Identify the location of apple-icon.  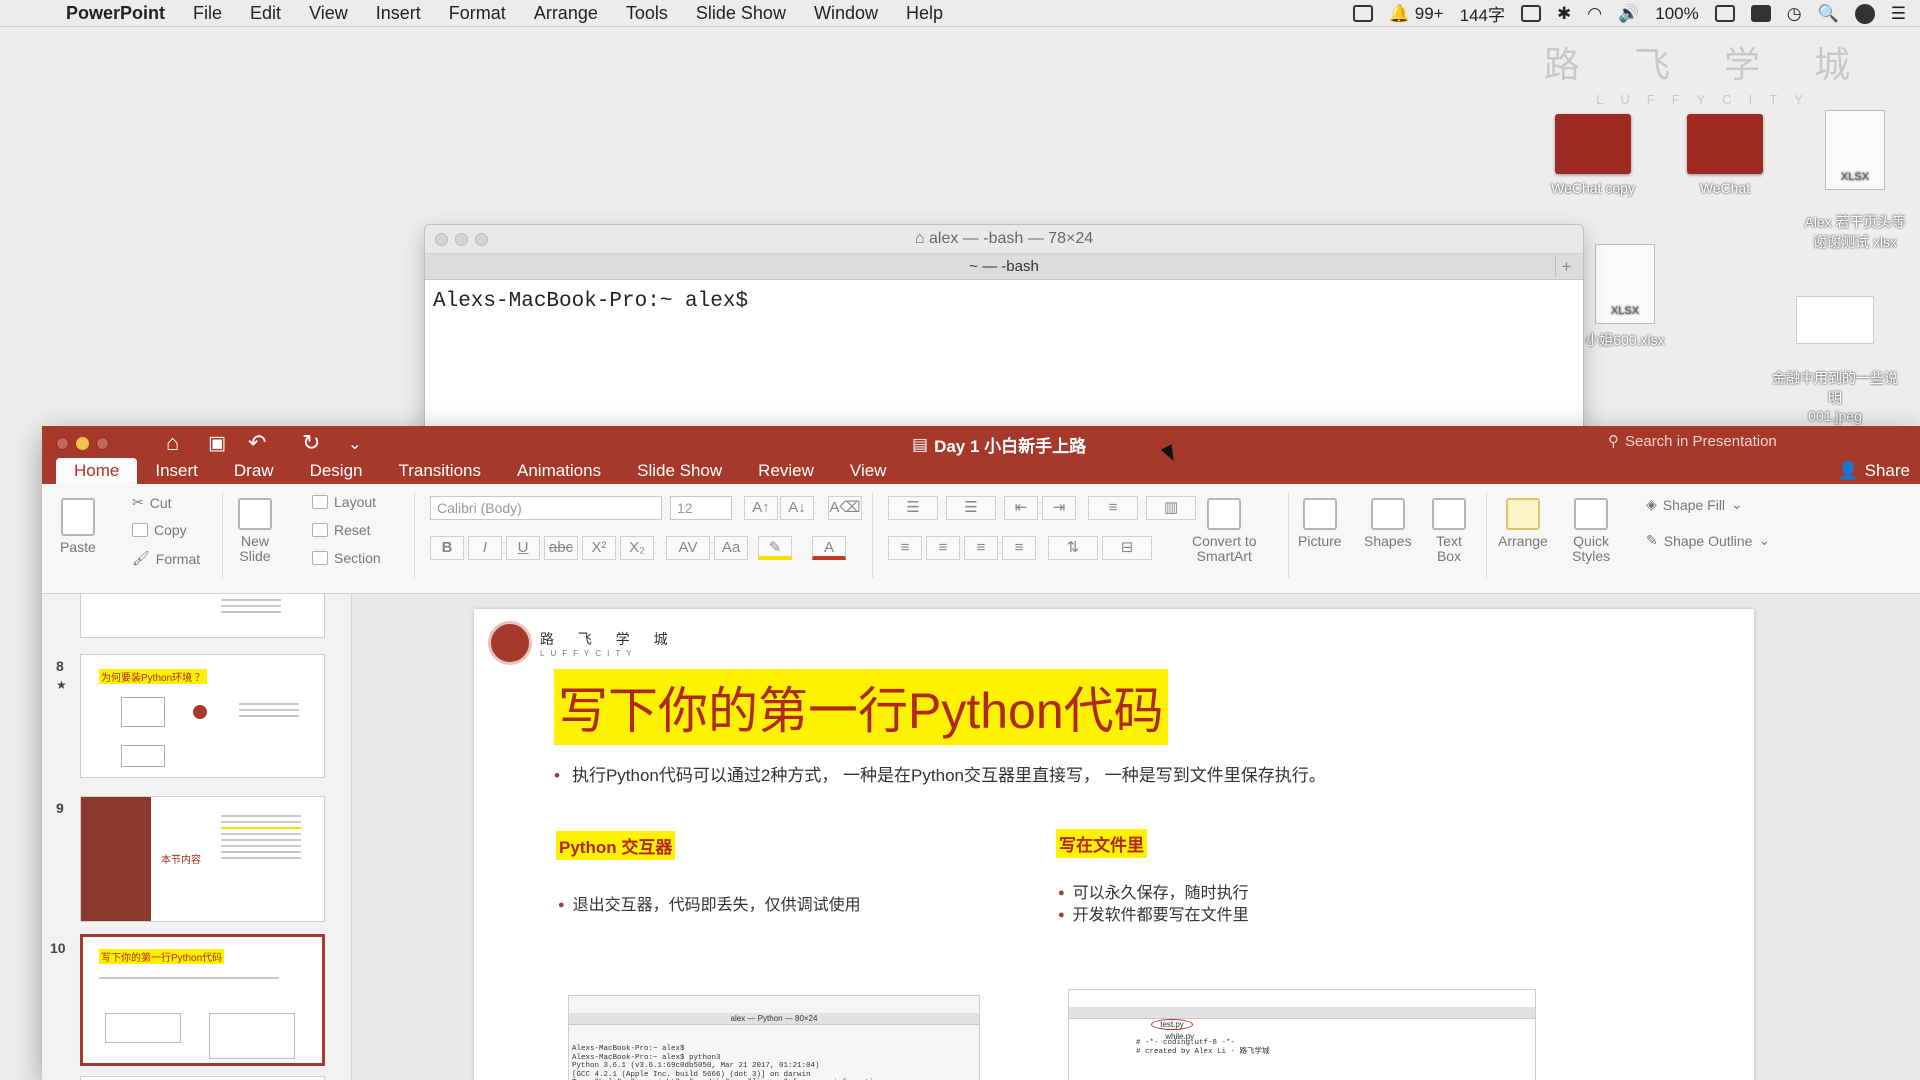
(39, 13).